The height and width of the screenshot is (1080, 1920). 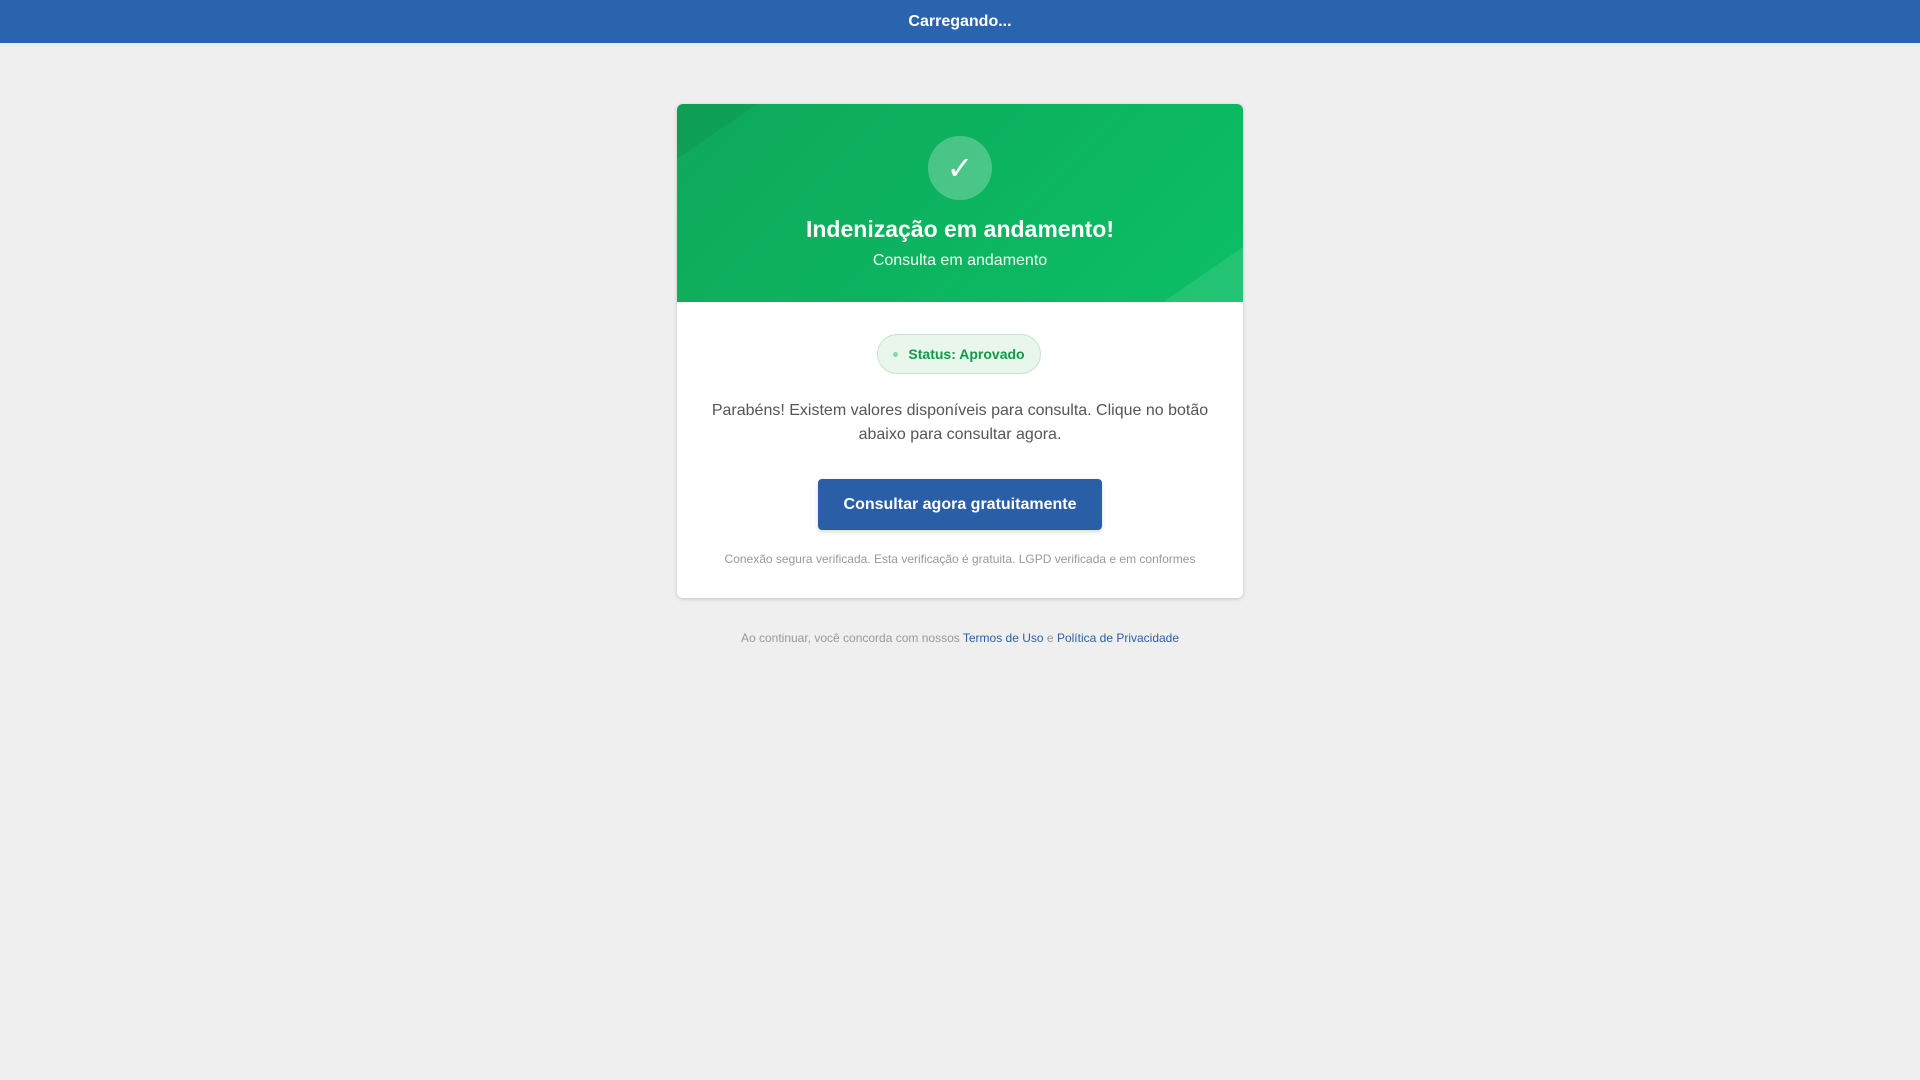 What do you see at coordinates (850, 638) in the screenshot?
I see `footer-prefix: Ao continuar, você concorda com nossos` at bounding box center [850, 638].